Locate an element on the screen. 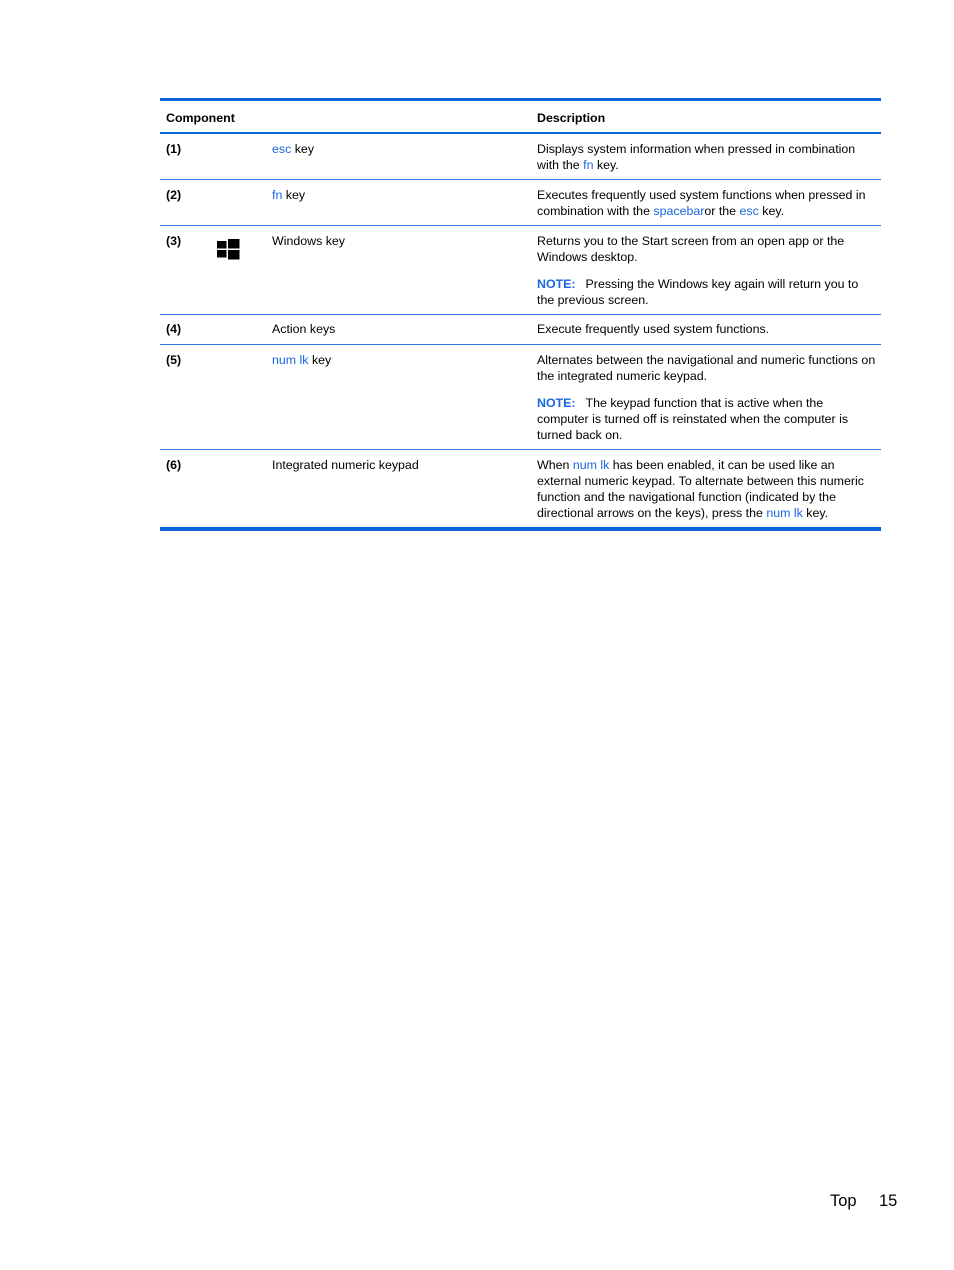 The width and height of the screenshot is (954, 1270). table-bottom-rule is located at coordinates (520, 529).